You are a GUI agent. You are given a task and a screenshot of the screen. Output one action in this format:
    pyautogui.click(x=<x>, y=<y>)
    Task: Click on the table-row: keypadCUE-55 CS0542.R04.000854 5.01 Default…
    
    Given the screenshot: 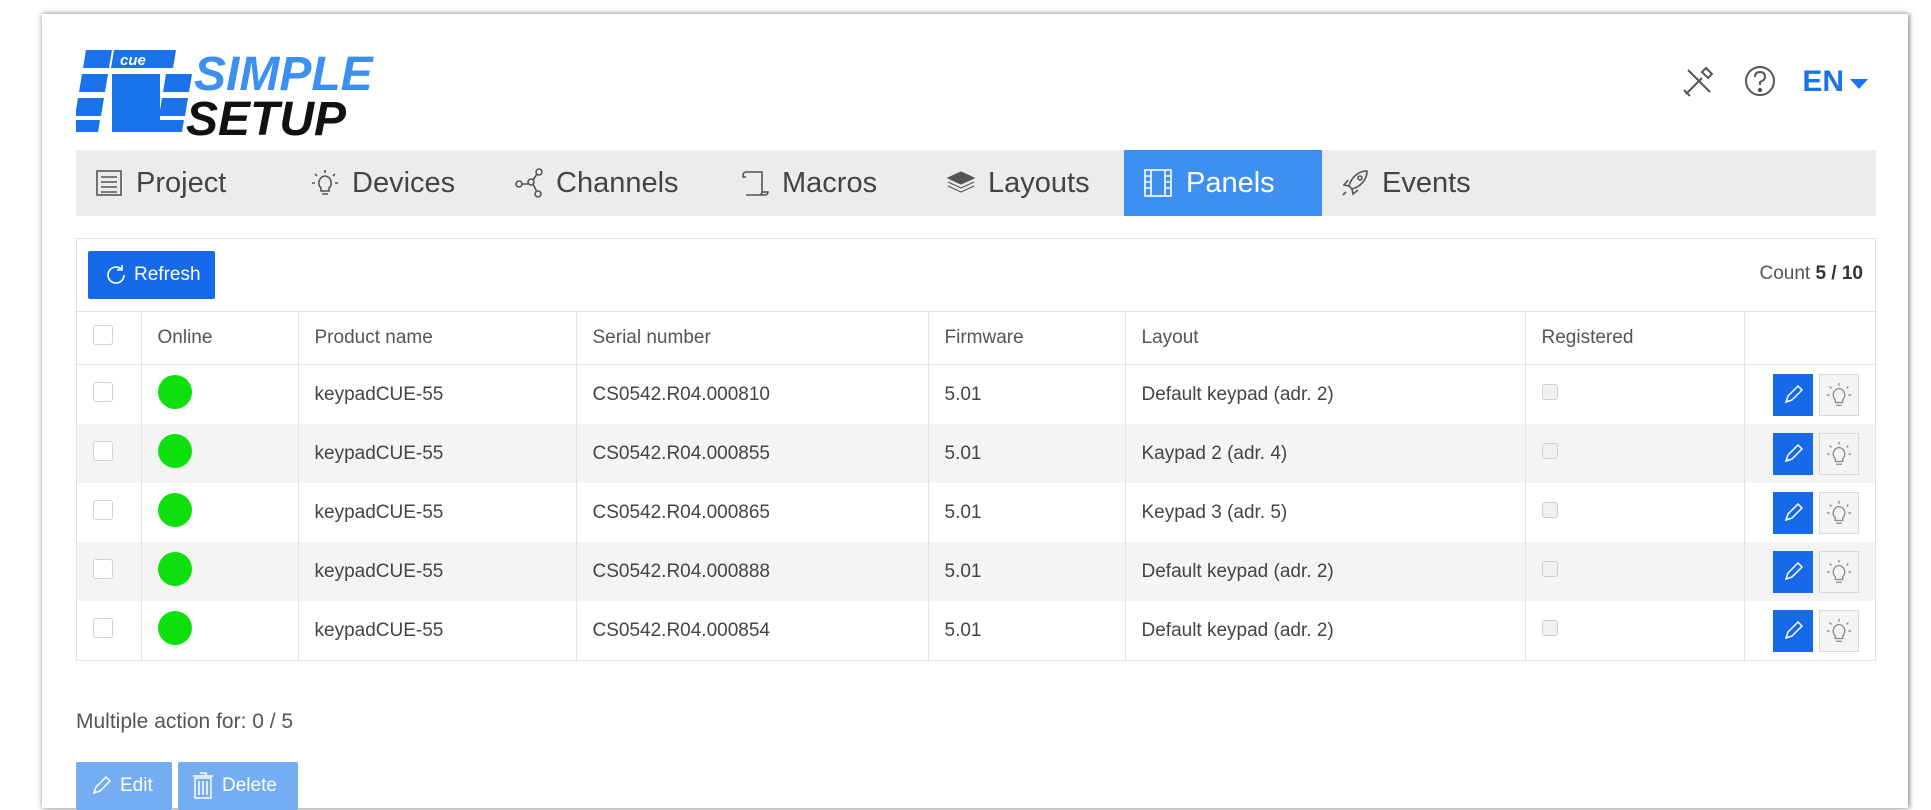 What is the action you would take?
    pyautogui.click(x=976, y=630)
    